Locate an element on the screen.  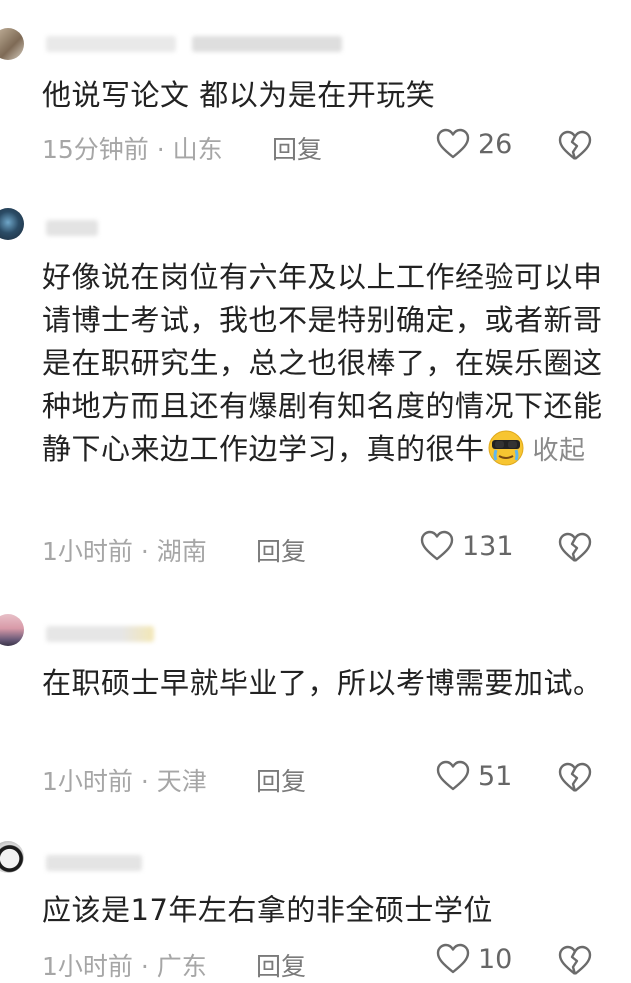
like-button: 10 is located at coordinates (474, 959).